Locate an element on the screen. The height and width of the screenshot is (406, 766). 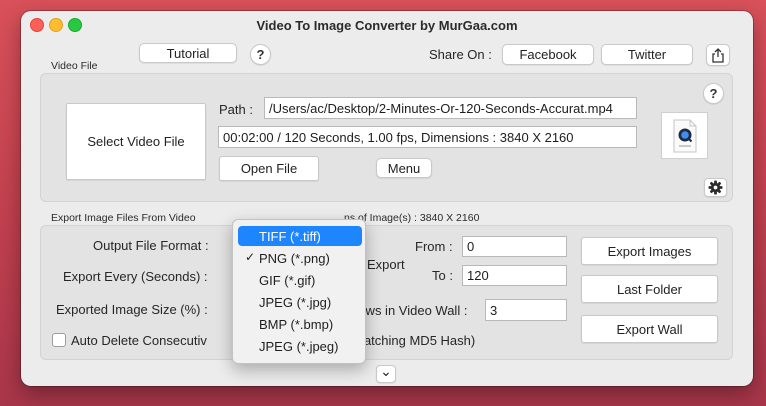
chevron-down-icon: ⌄ is located at coordinates (386, 371).